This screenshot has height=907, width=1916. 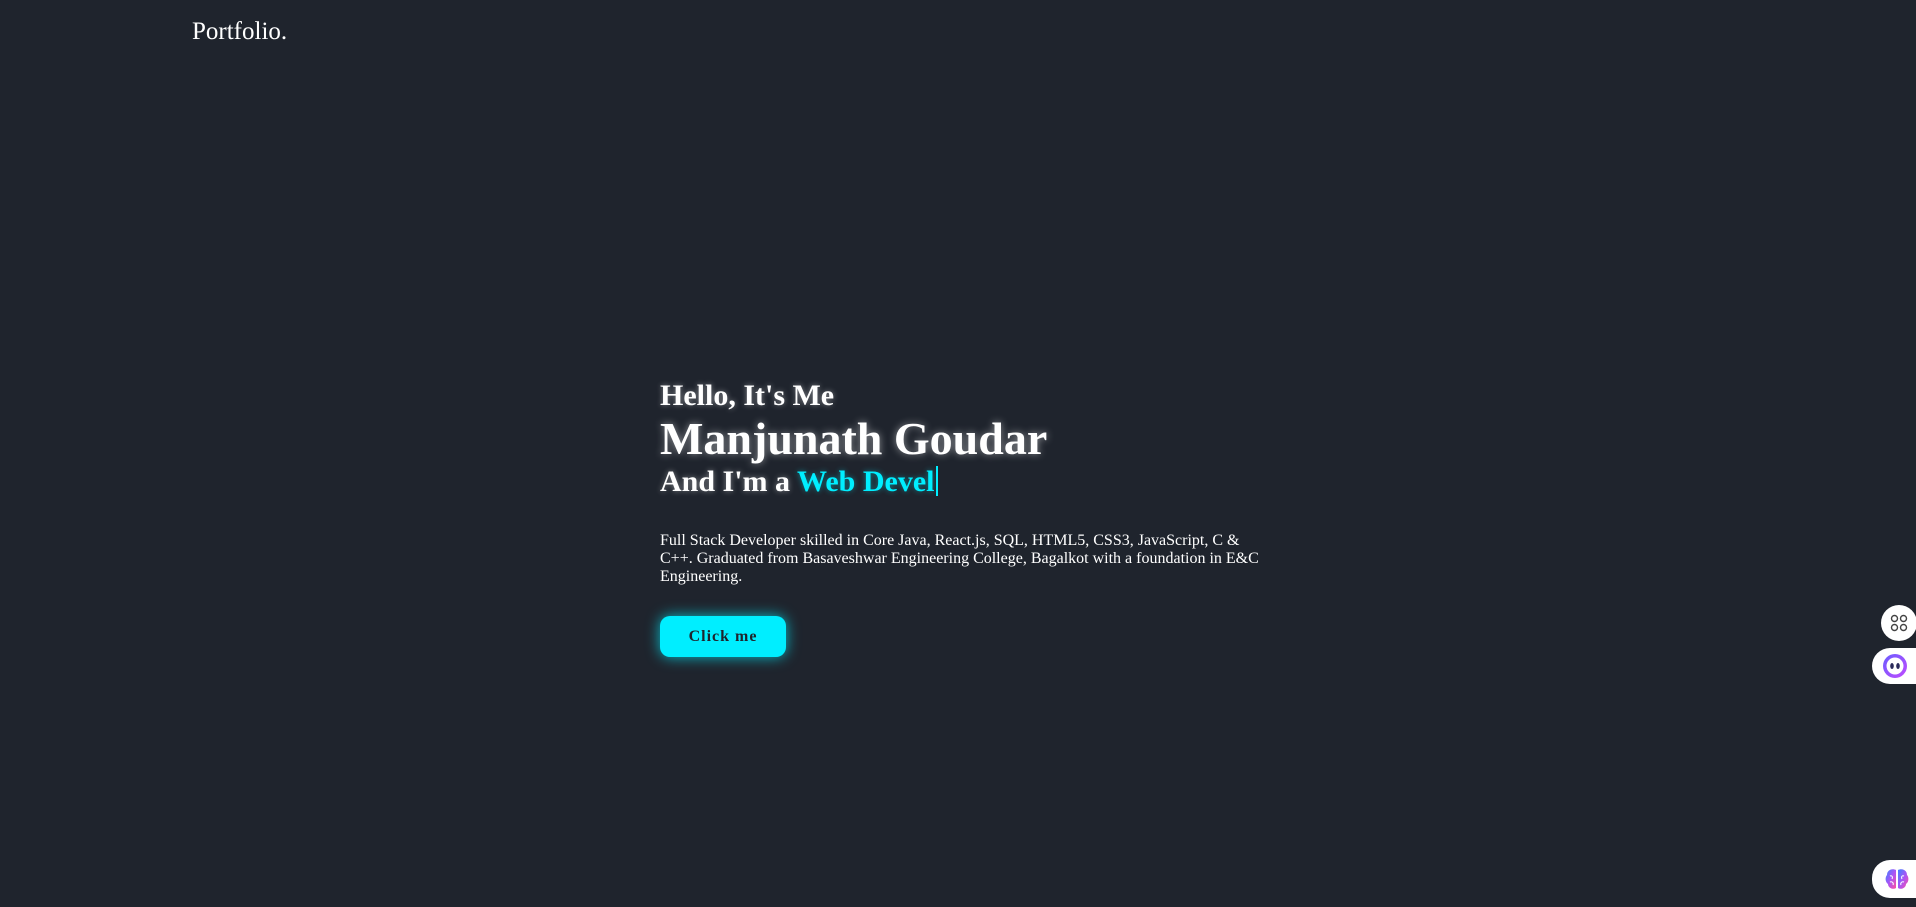 I want to click on hero-role-line: And I'm a Web Devel, so click(x=970, y=482).